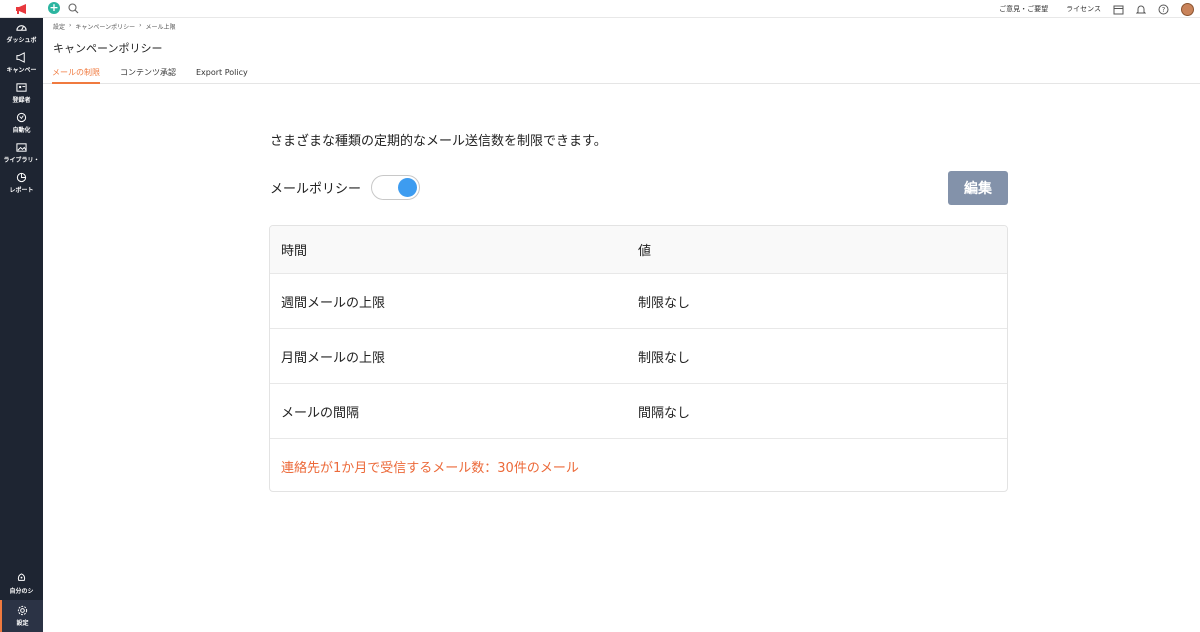  What do you see at coordinates (76, 72) in the screenshot?
I see `tab-email-limits: メールの制限` at bounding box center [76, 72].